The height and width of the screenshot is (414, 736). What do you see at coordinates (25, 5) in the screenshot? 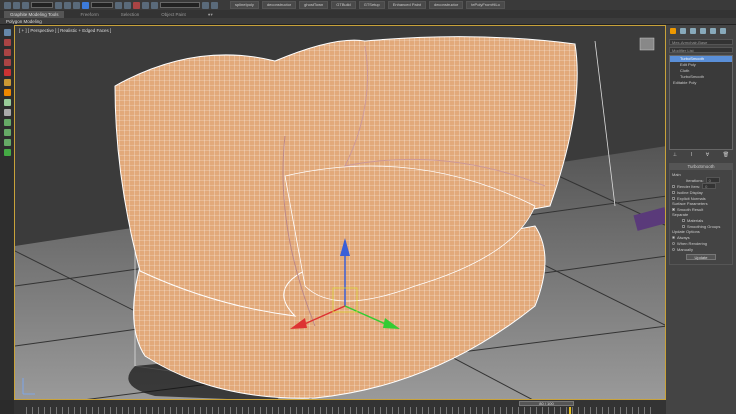
I see `link-icon` at bounding box center [25, 5].